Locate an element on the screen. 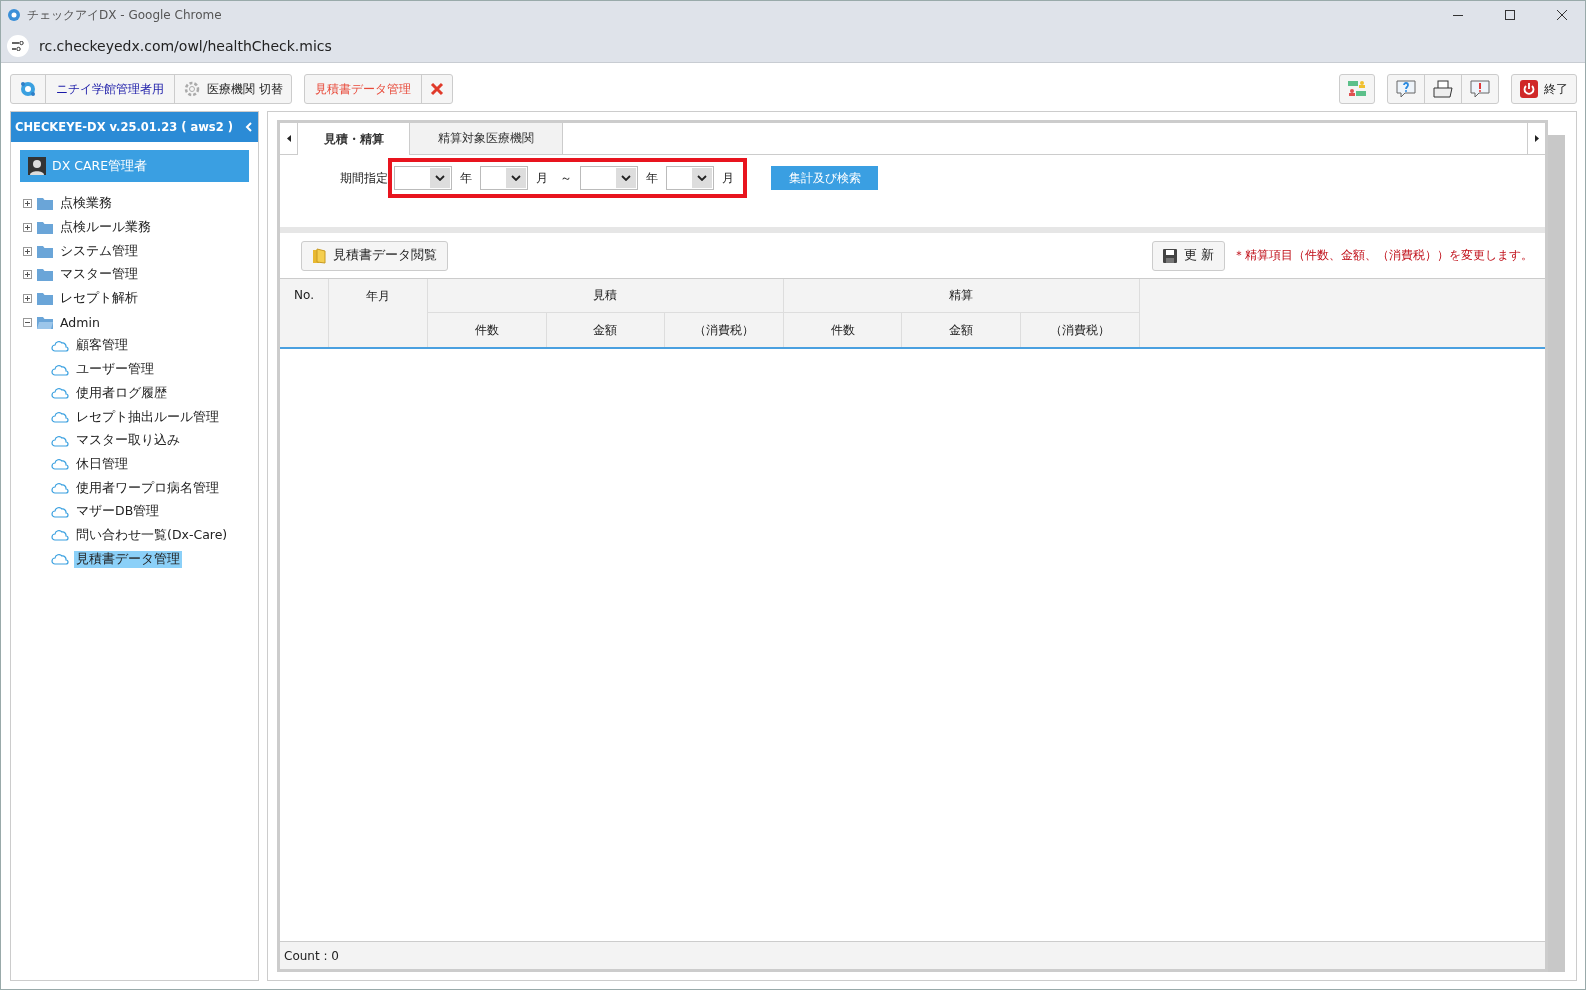  app-logo-icon is located at coordinates (14, 15).